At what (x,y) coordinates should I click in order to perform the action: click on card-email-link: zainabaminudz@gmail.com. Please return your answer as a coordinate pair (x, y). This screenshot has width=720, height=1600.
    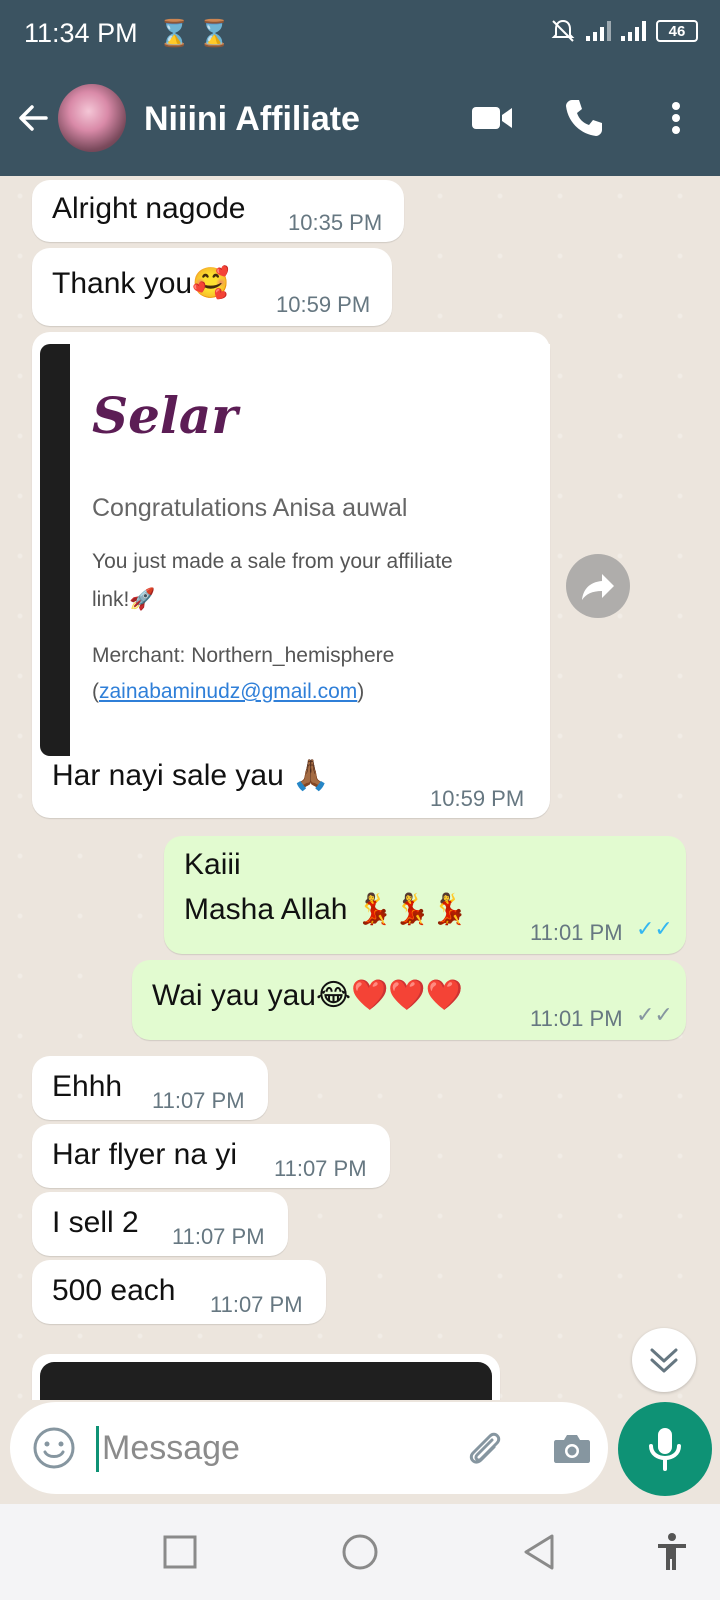
    Looking at the image, I should click on (228, 691).